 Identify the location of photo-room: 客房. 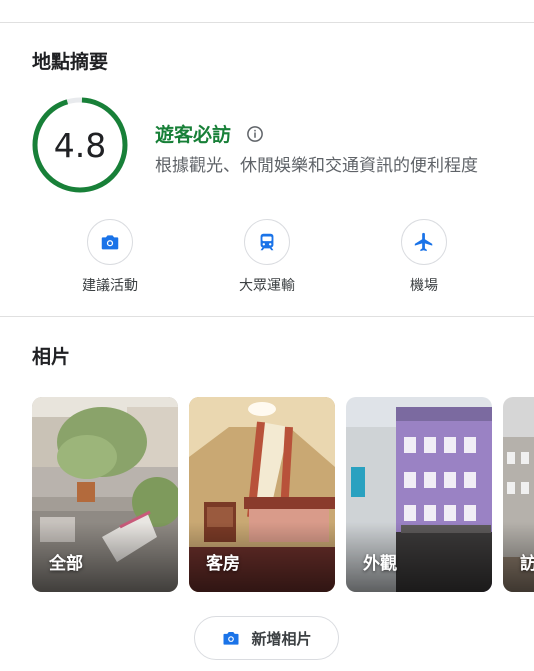
(262, 494).